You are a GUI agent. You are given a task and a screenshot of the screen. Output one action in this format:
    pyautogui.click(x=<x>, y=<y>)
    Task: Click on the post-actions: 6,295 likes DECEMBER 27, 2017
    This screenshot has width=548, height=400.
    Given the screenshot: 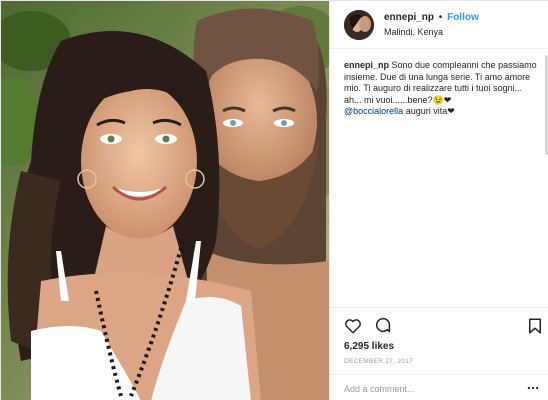 What is the action you would take?
    pyautogui.click(x=439, y=353)
    